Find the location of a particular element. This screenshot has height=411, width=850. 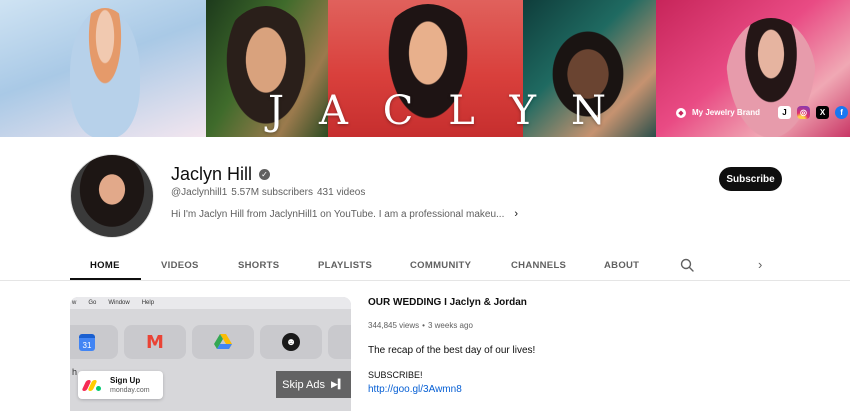

skip-ads-label: Skip Ads is located at coordinates (303, 384).